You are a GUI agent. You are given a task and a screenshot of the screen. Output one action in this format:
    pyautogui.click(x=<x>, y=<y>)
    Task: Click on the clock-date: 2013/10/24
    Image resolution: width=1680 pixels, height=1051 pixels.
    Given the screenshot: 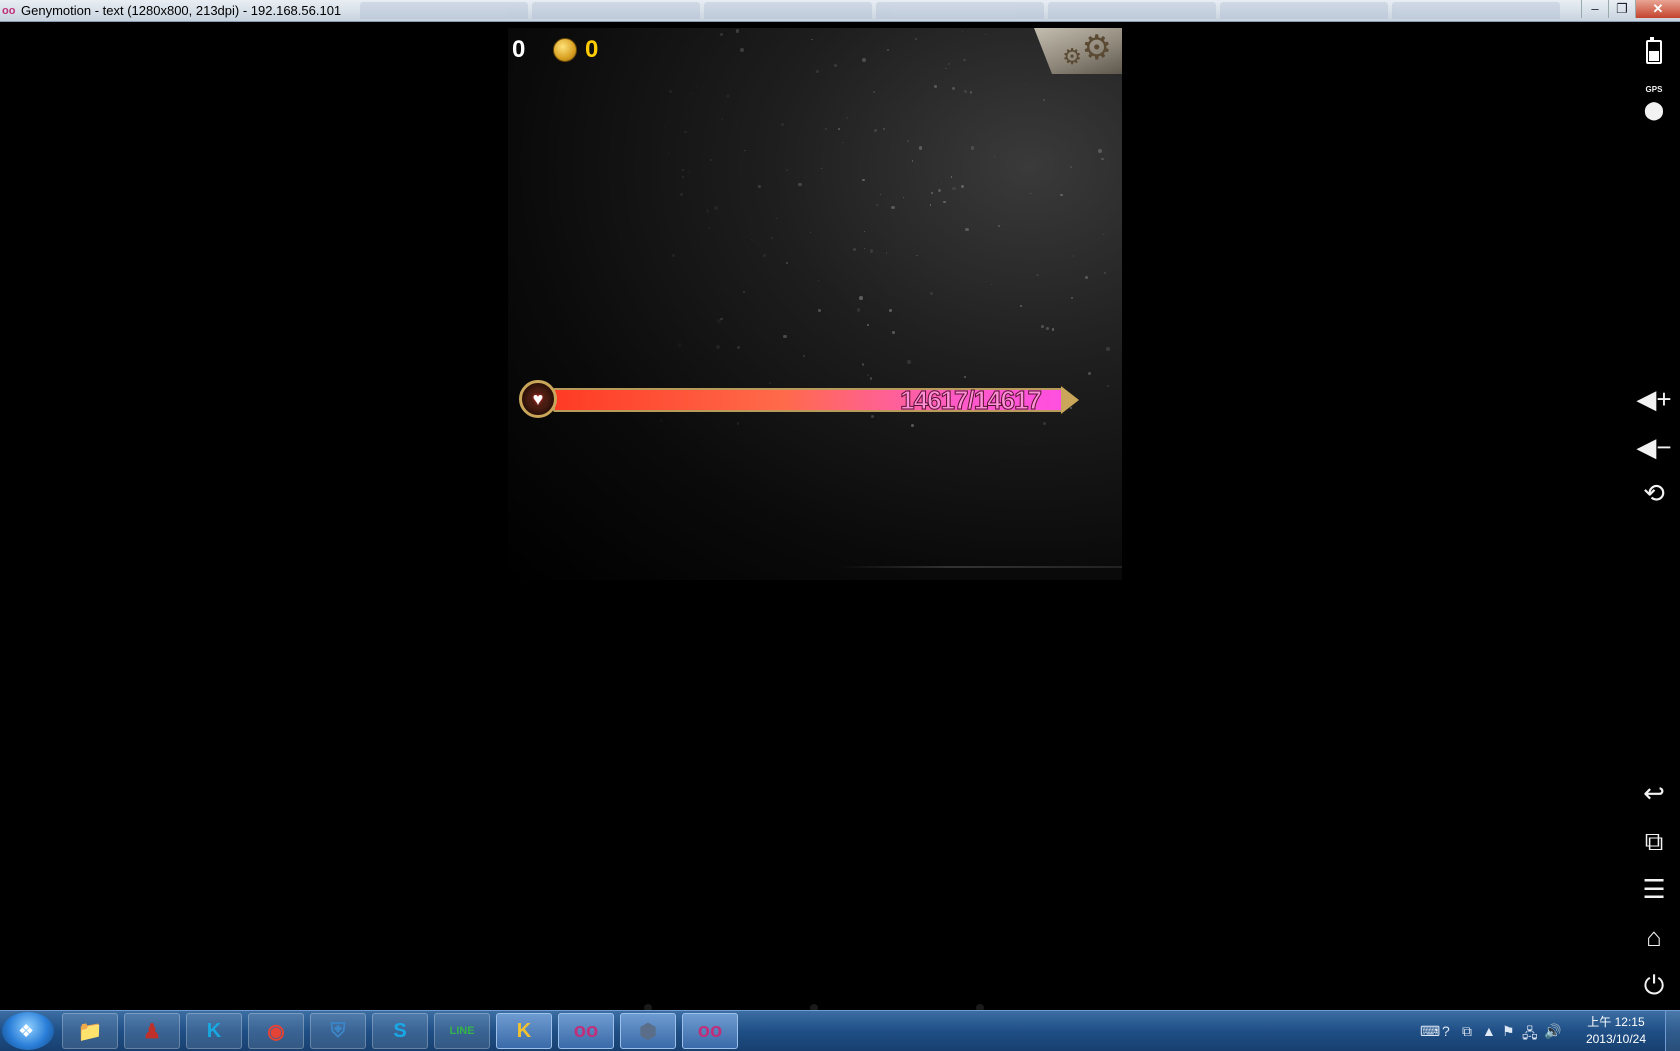 What is the action you would take?
    pyautogui.click(x=1615, y=1039)
    